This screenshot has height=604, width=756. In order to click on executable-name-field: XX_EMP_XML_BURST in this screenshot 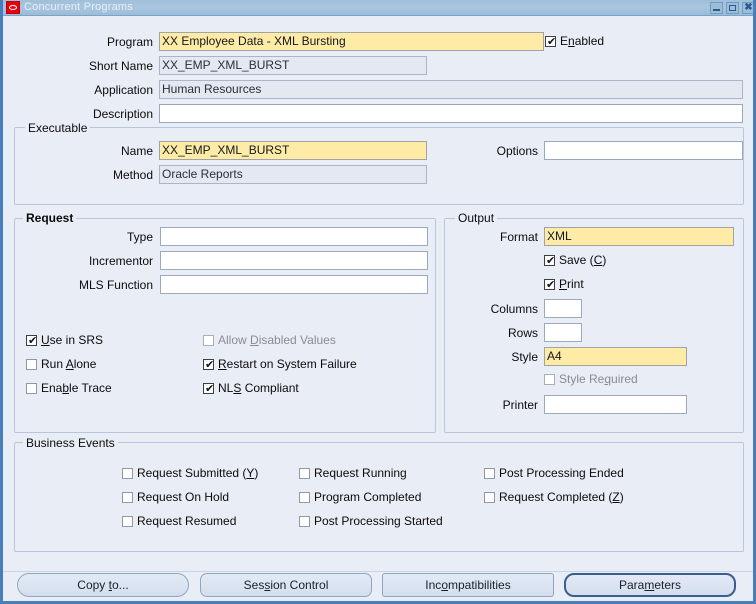, I will do `click(293, 150)`.